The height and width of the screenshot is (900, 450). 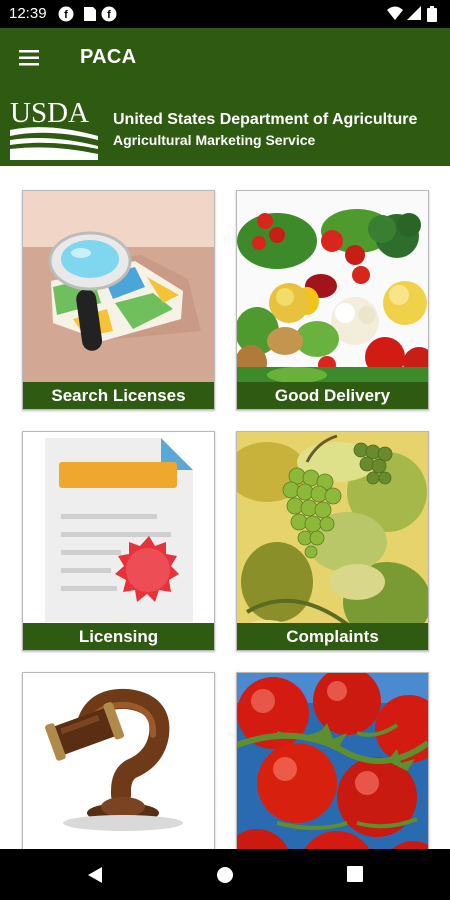 I want to click on sd-card-icon, so click(x=90, y=14).